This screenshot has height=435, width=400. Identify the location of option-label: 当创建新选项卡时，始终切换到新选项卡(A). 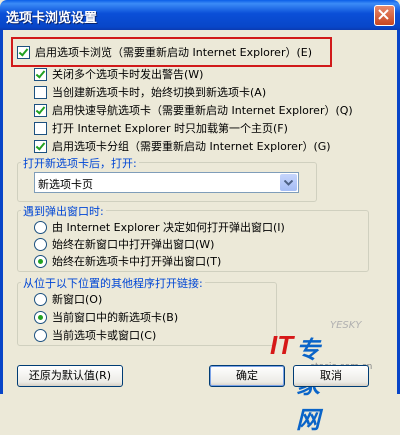
(159, 92).